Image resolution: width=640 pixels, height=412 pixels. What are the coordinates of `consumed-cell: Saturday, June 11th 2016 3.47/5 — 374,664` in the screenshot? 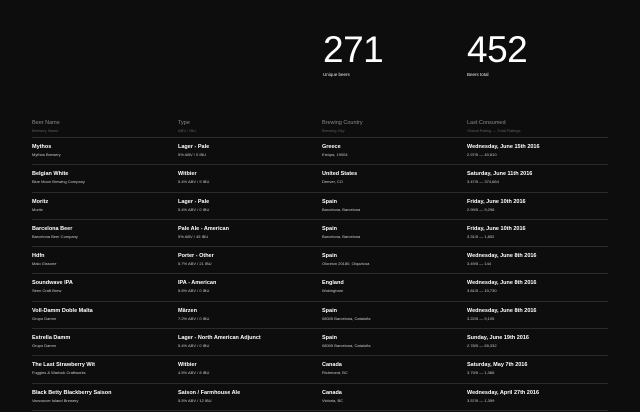 It's located at (499, 177).